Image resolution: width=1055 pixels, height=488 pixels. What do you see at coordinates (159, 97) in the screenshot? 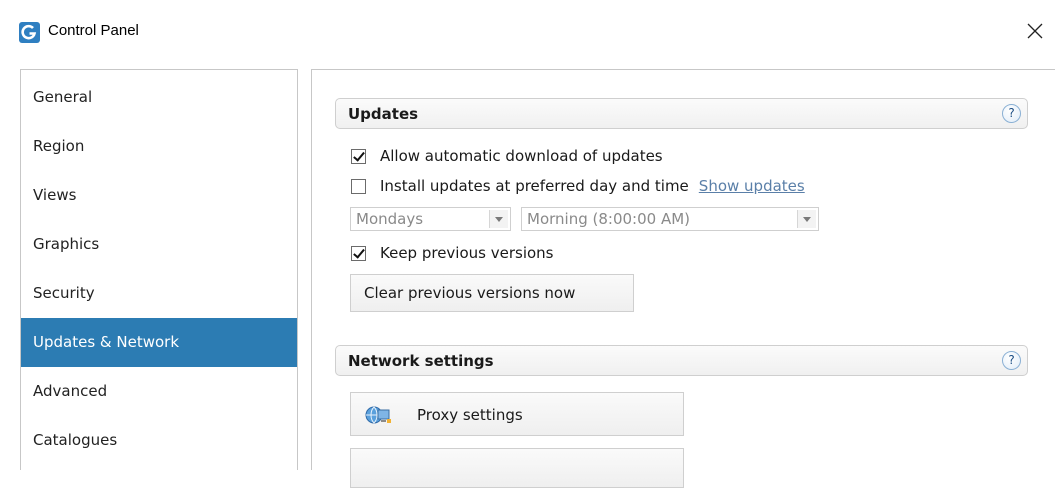
I see `sidebar-item-general: General` at bounding box center [159, 97].